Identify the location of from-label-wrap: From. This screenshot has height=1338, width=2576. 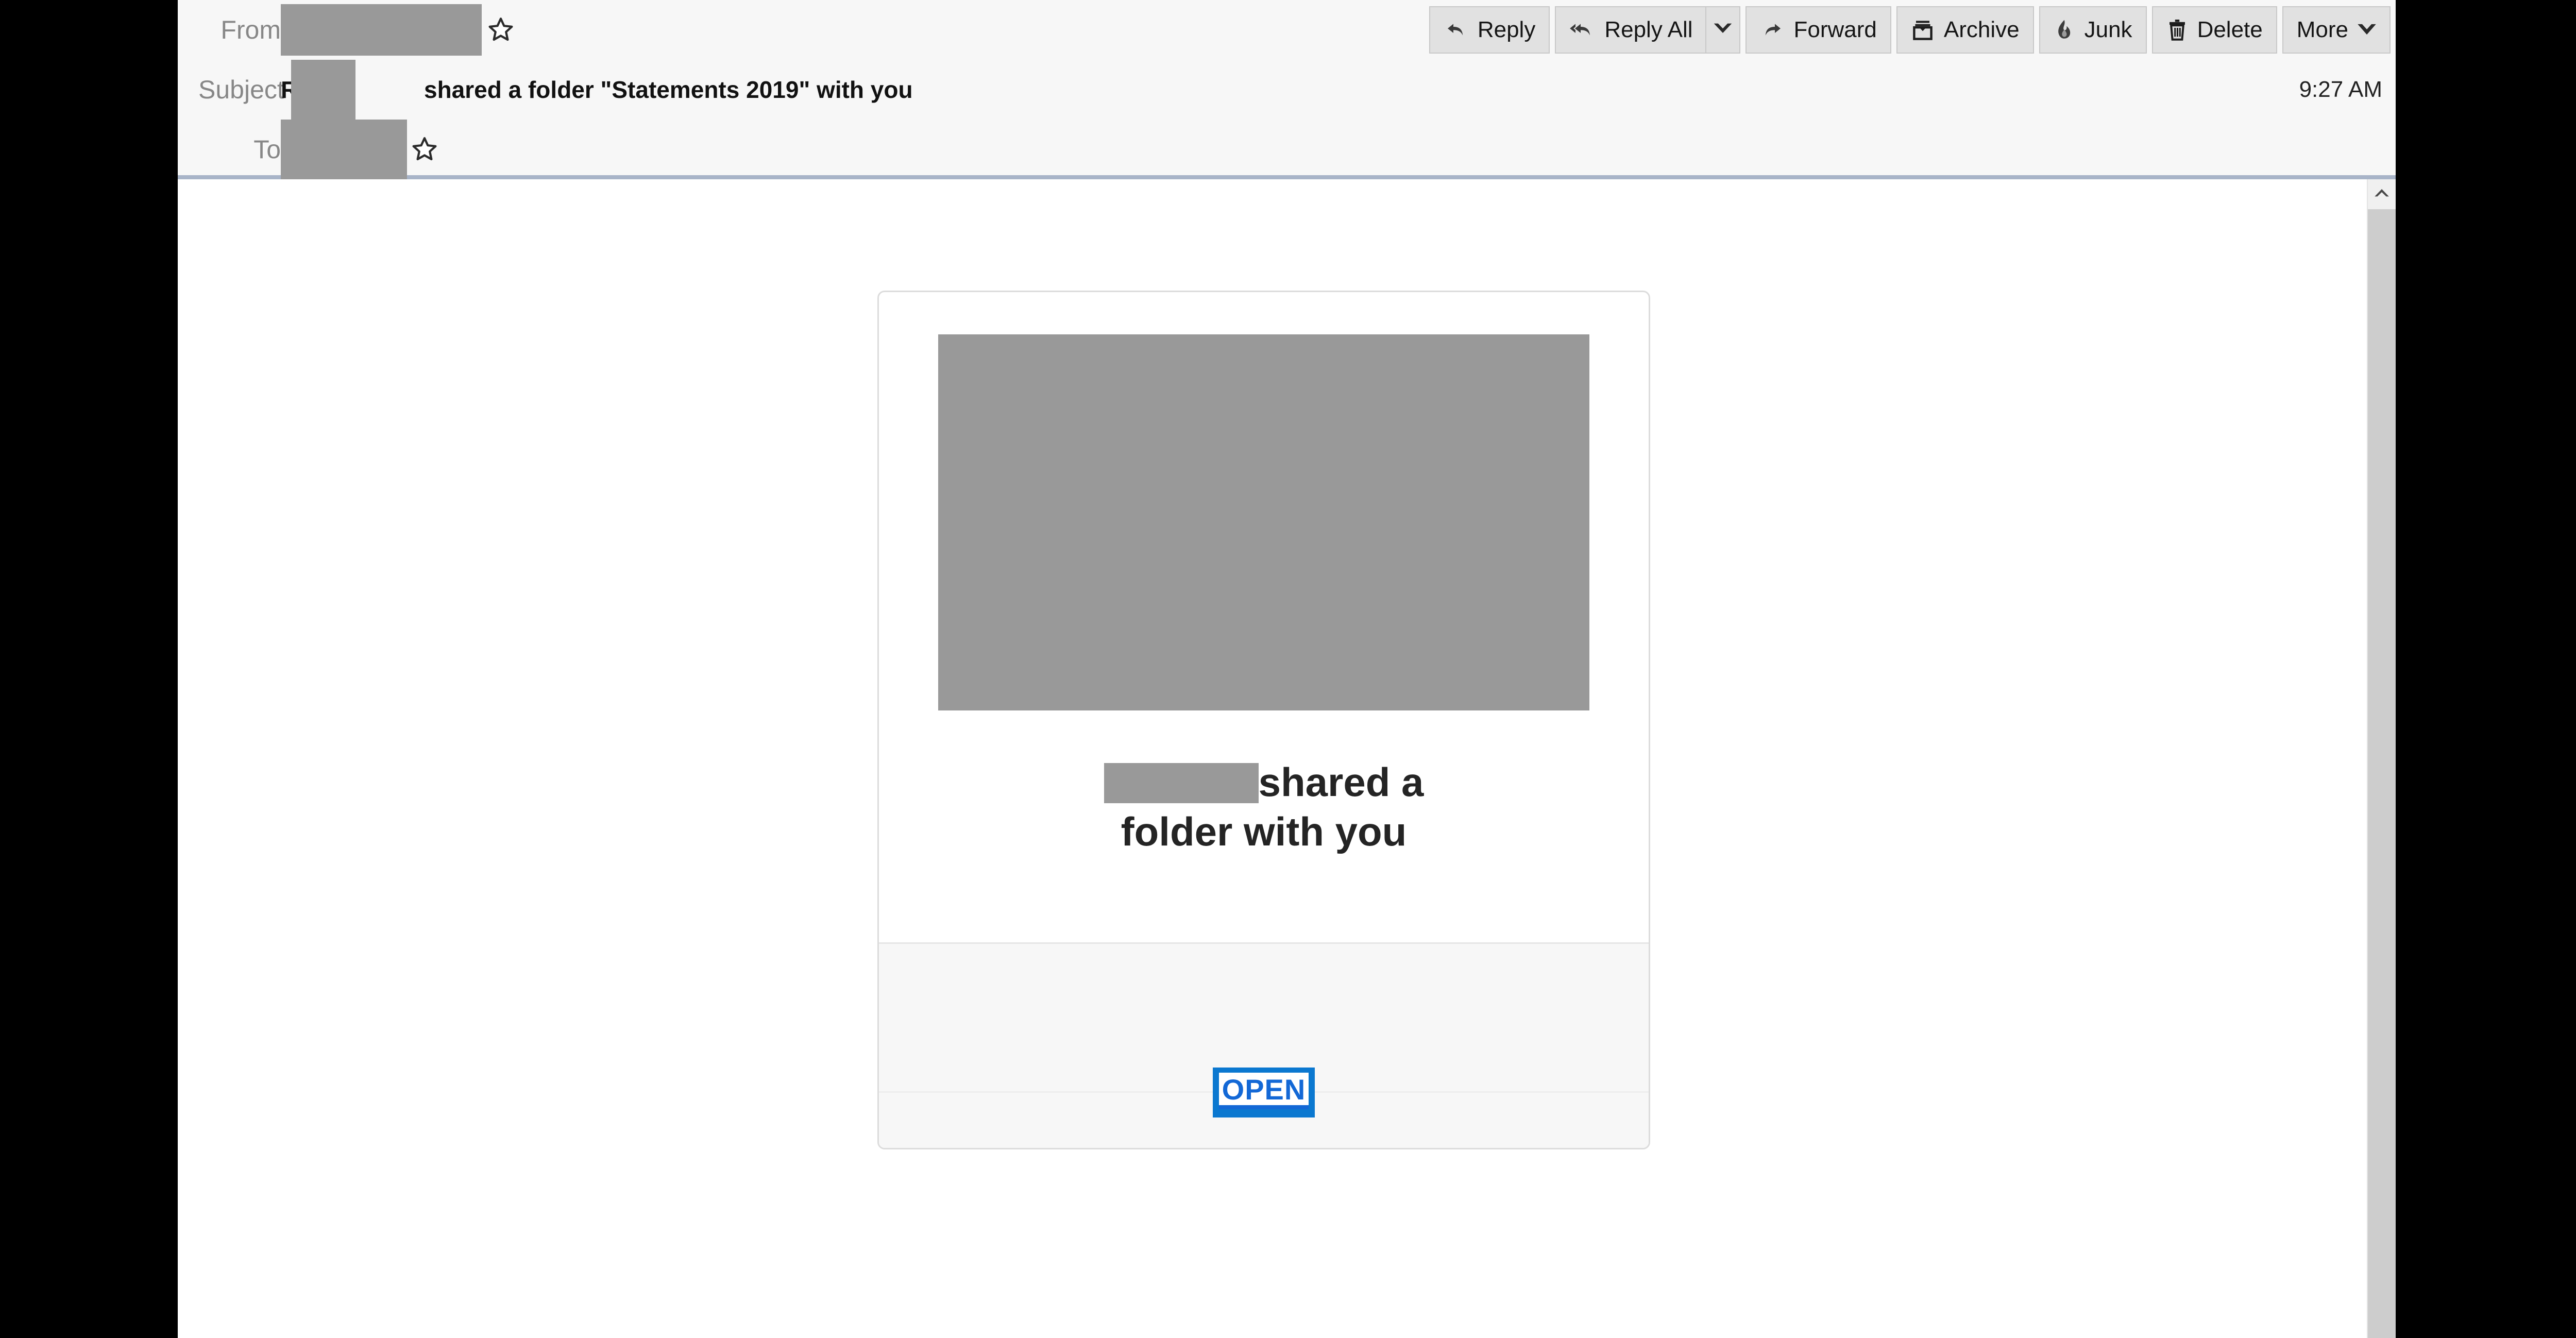
(229, 30).